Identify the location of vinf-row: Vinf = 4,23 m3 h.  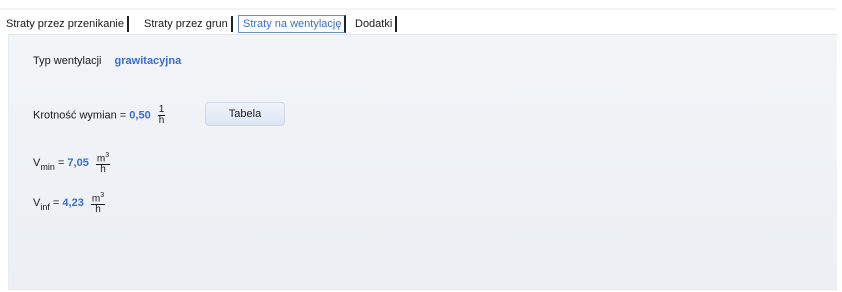
(69, 203).